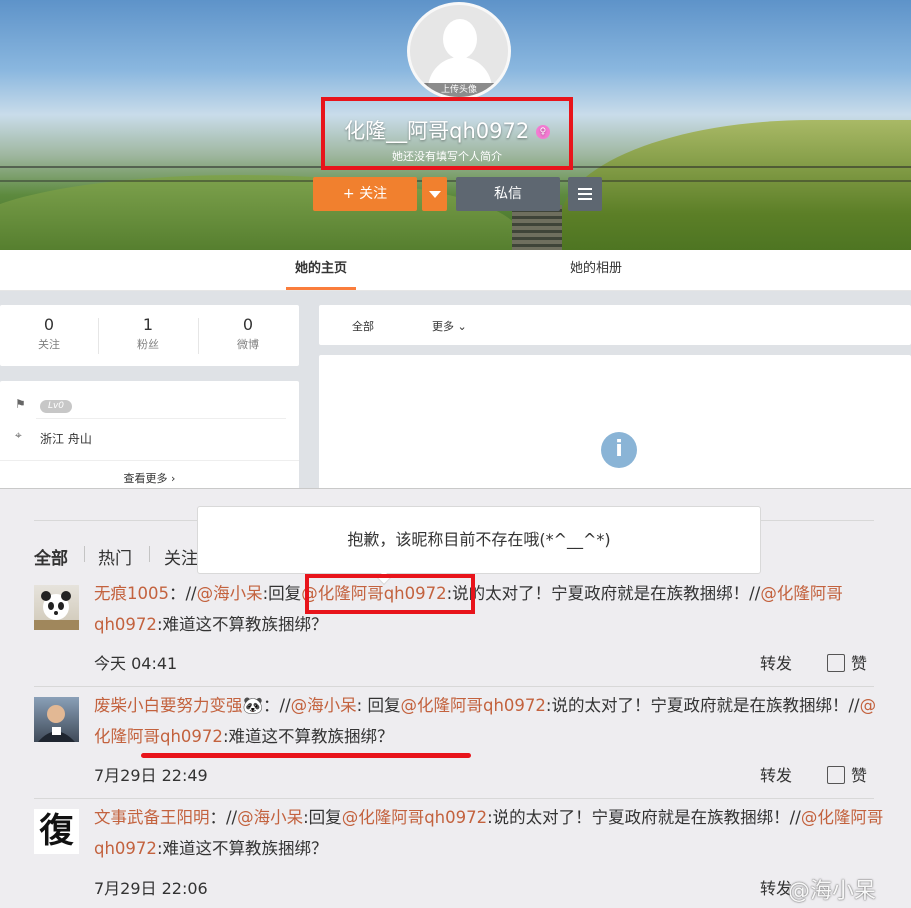 This screenshot has height=908, width=911. I want to click on profile-tabs: 她的主页 她的相册, so click(455, 270).